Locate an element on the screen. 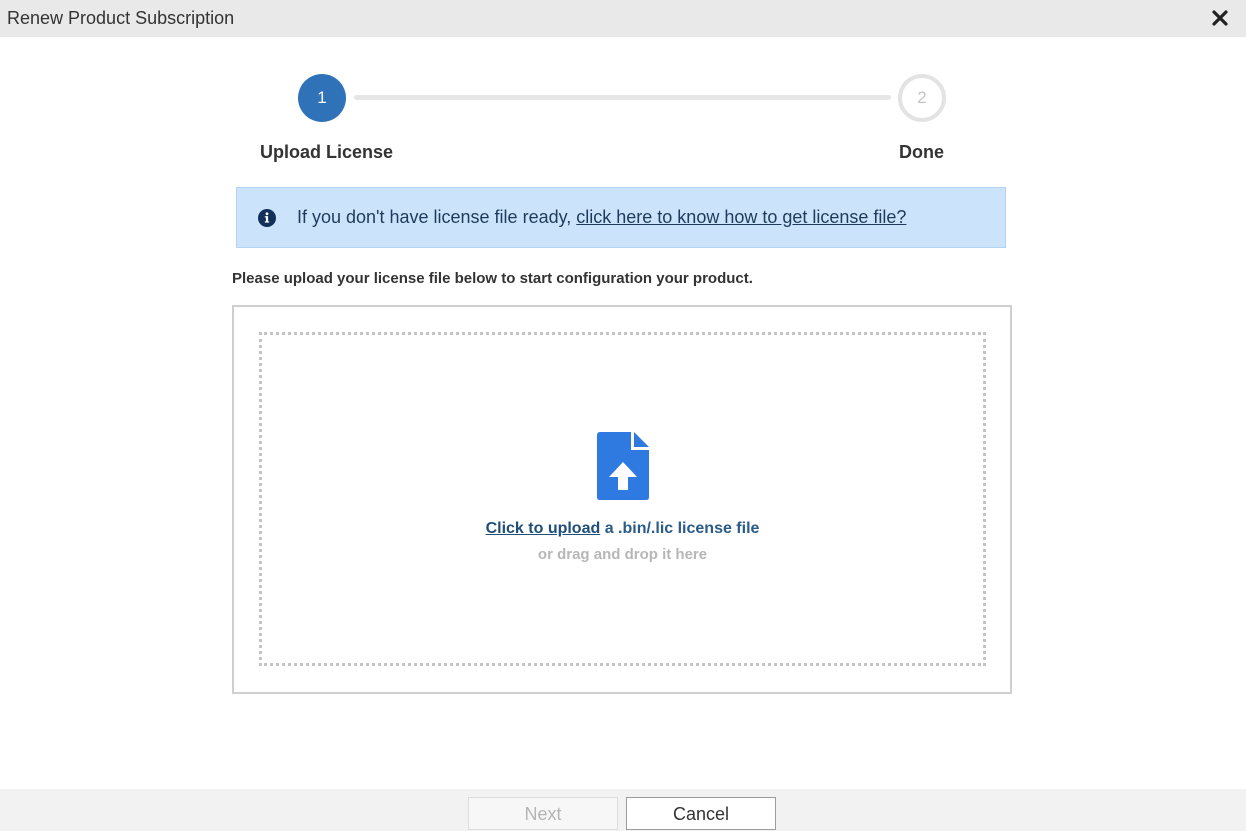  upload-prompt: Click to upload a .bin/.lic license file is located at coordinates (622, 529).